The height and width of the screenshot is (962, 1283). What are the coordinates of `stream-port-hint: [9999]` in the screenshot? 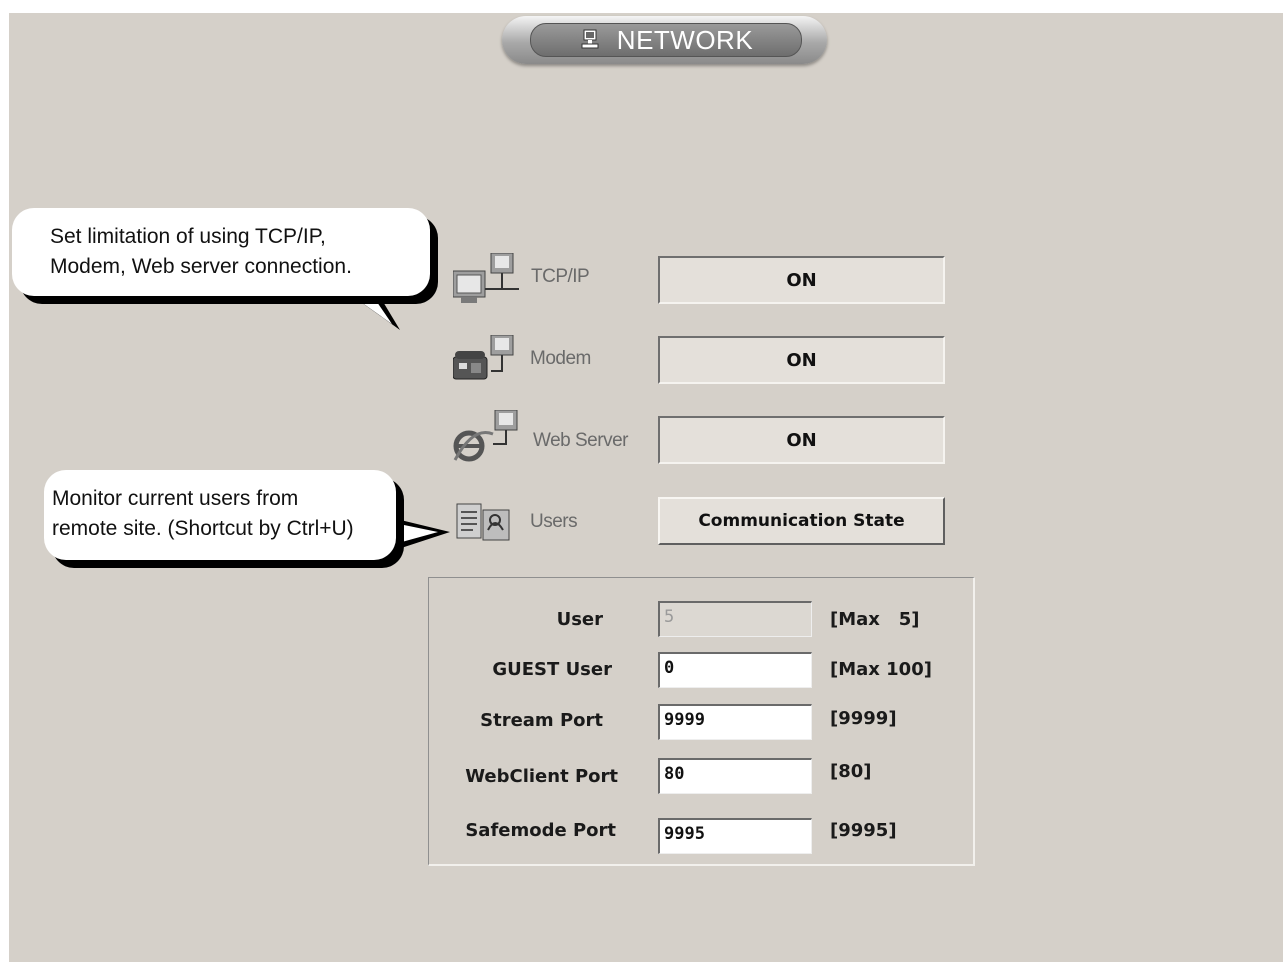 It's located at (863, 718).